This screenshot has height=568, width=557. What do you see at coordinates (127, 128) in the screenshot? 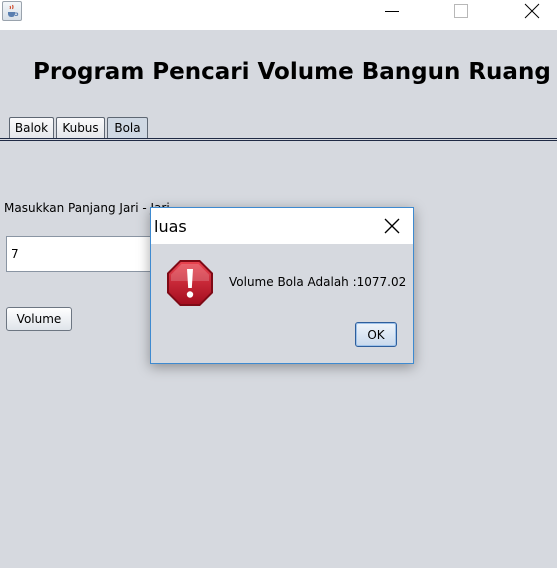
I see `tab-bola: Bola` at bounding box center [127, 128].